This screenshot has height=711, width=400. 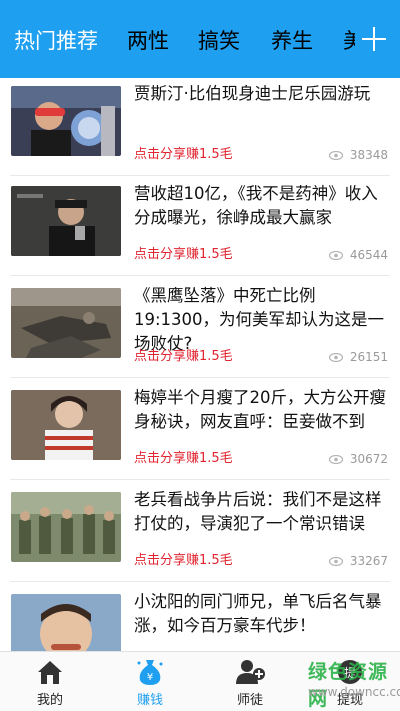 What do you see at coordinates (262, 410) in the screenshot?
I see `article-title: 梅婷半个月瘦了20斤，大方公开瘦身秘诀，网友直呼：臣妾做不到` at bounding box center [262, 410].